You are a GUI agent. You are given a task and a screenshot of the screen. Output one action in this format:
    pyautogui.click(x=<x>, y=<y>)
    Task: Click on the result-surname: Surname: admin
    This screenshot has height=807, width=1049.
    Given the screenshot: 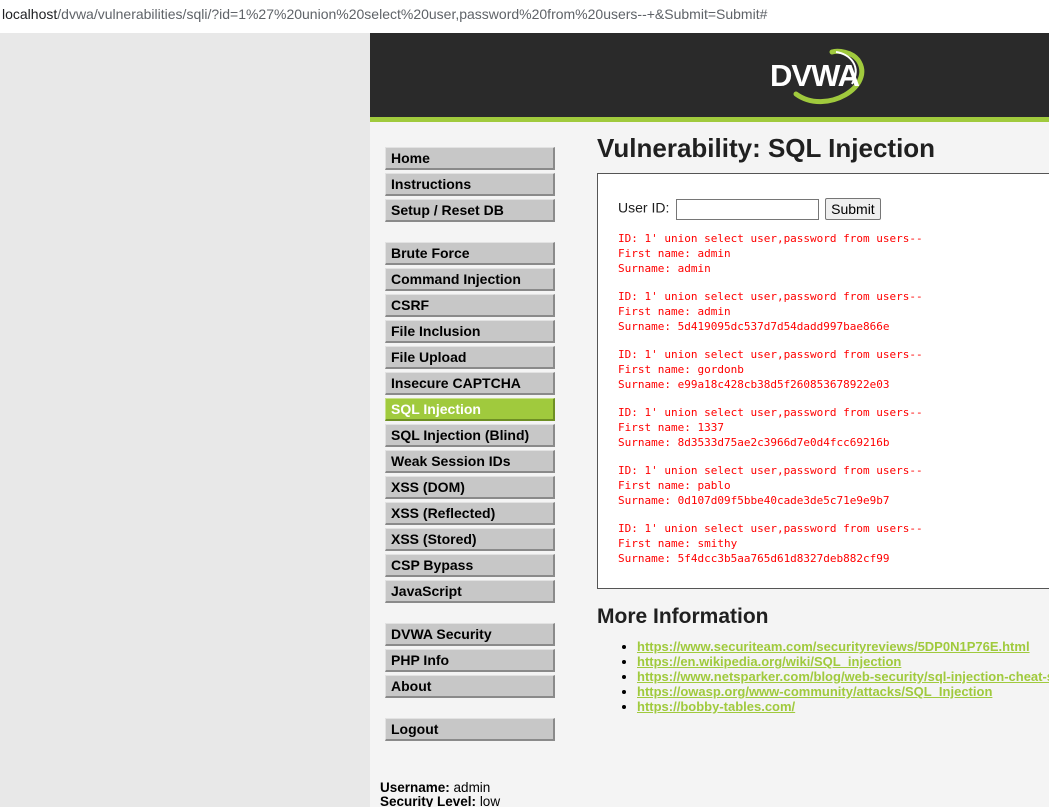 What is the action you would take?
    pyautogui.click(x=664, y=268)
    